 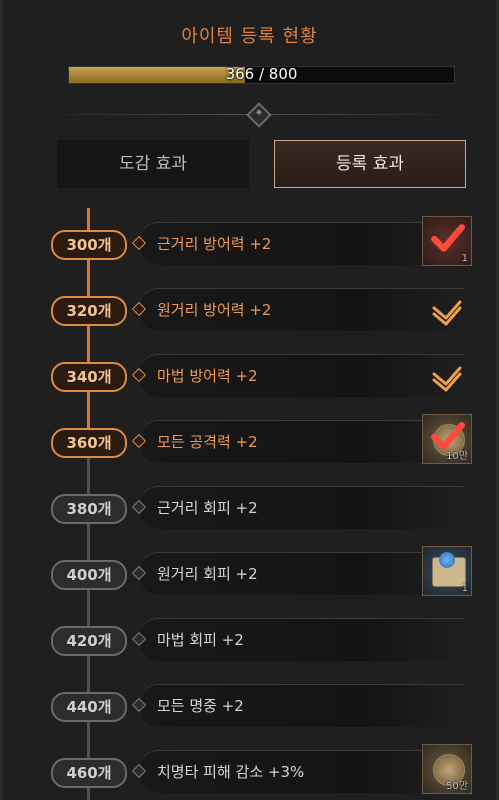 I want to click on effect-bar: 치명타 피해 감소 +3%, so click(x=302, y=771).